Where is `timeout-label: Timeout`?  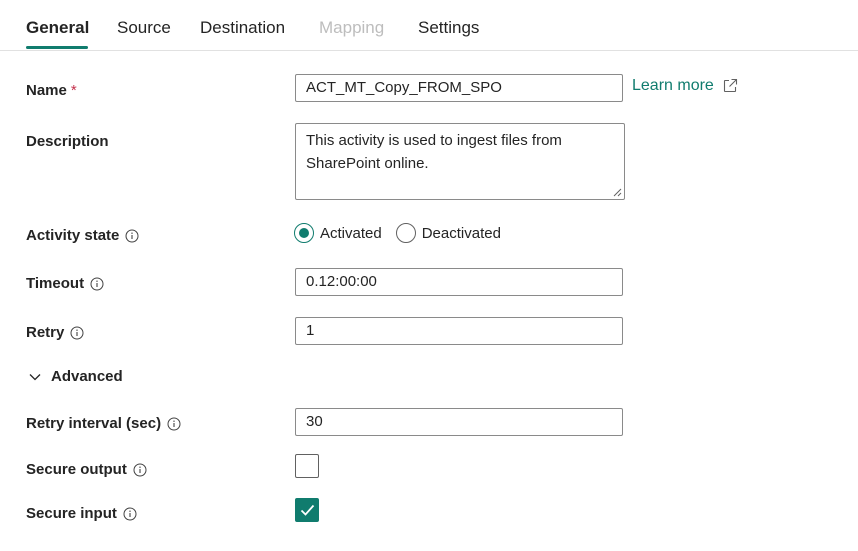 timeout-label: Timeout is located at coordinates (65, 283).